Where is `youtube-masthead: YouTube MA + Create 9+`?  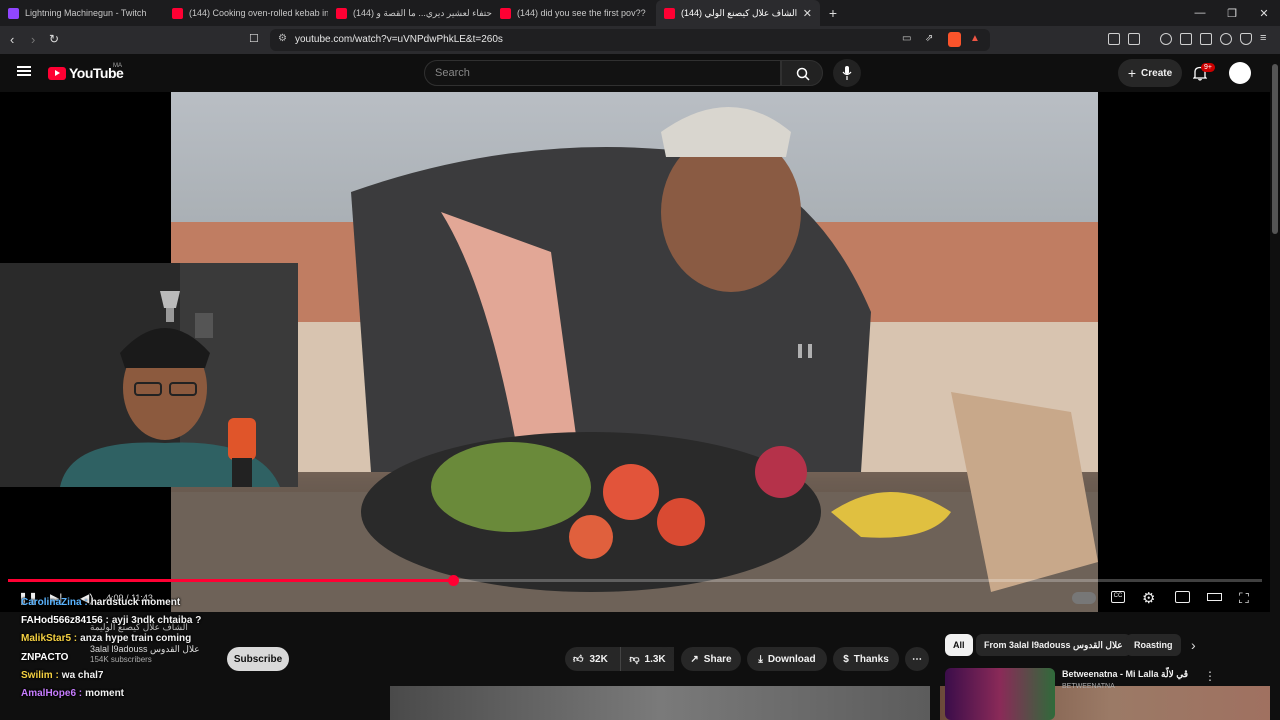
youtube-masthead: YouTube MA + Create 9+ is located at coordinates (640, 73).